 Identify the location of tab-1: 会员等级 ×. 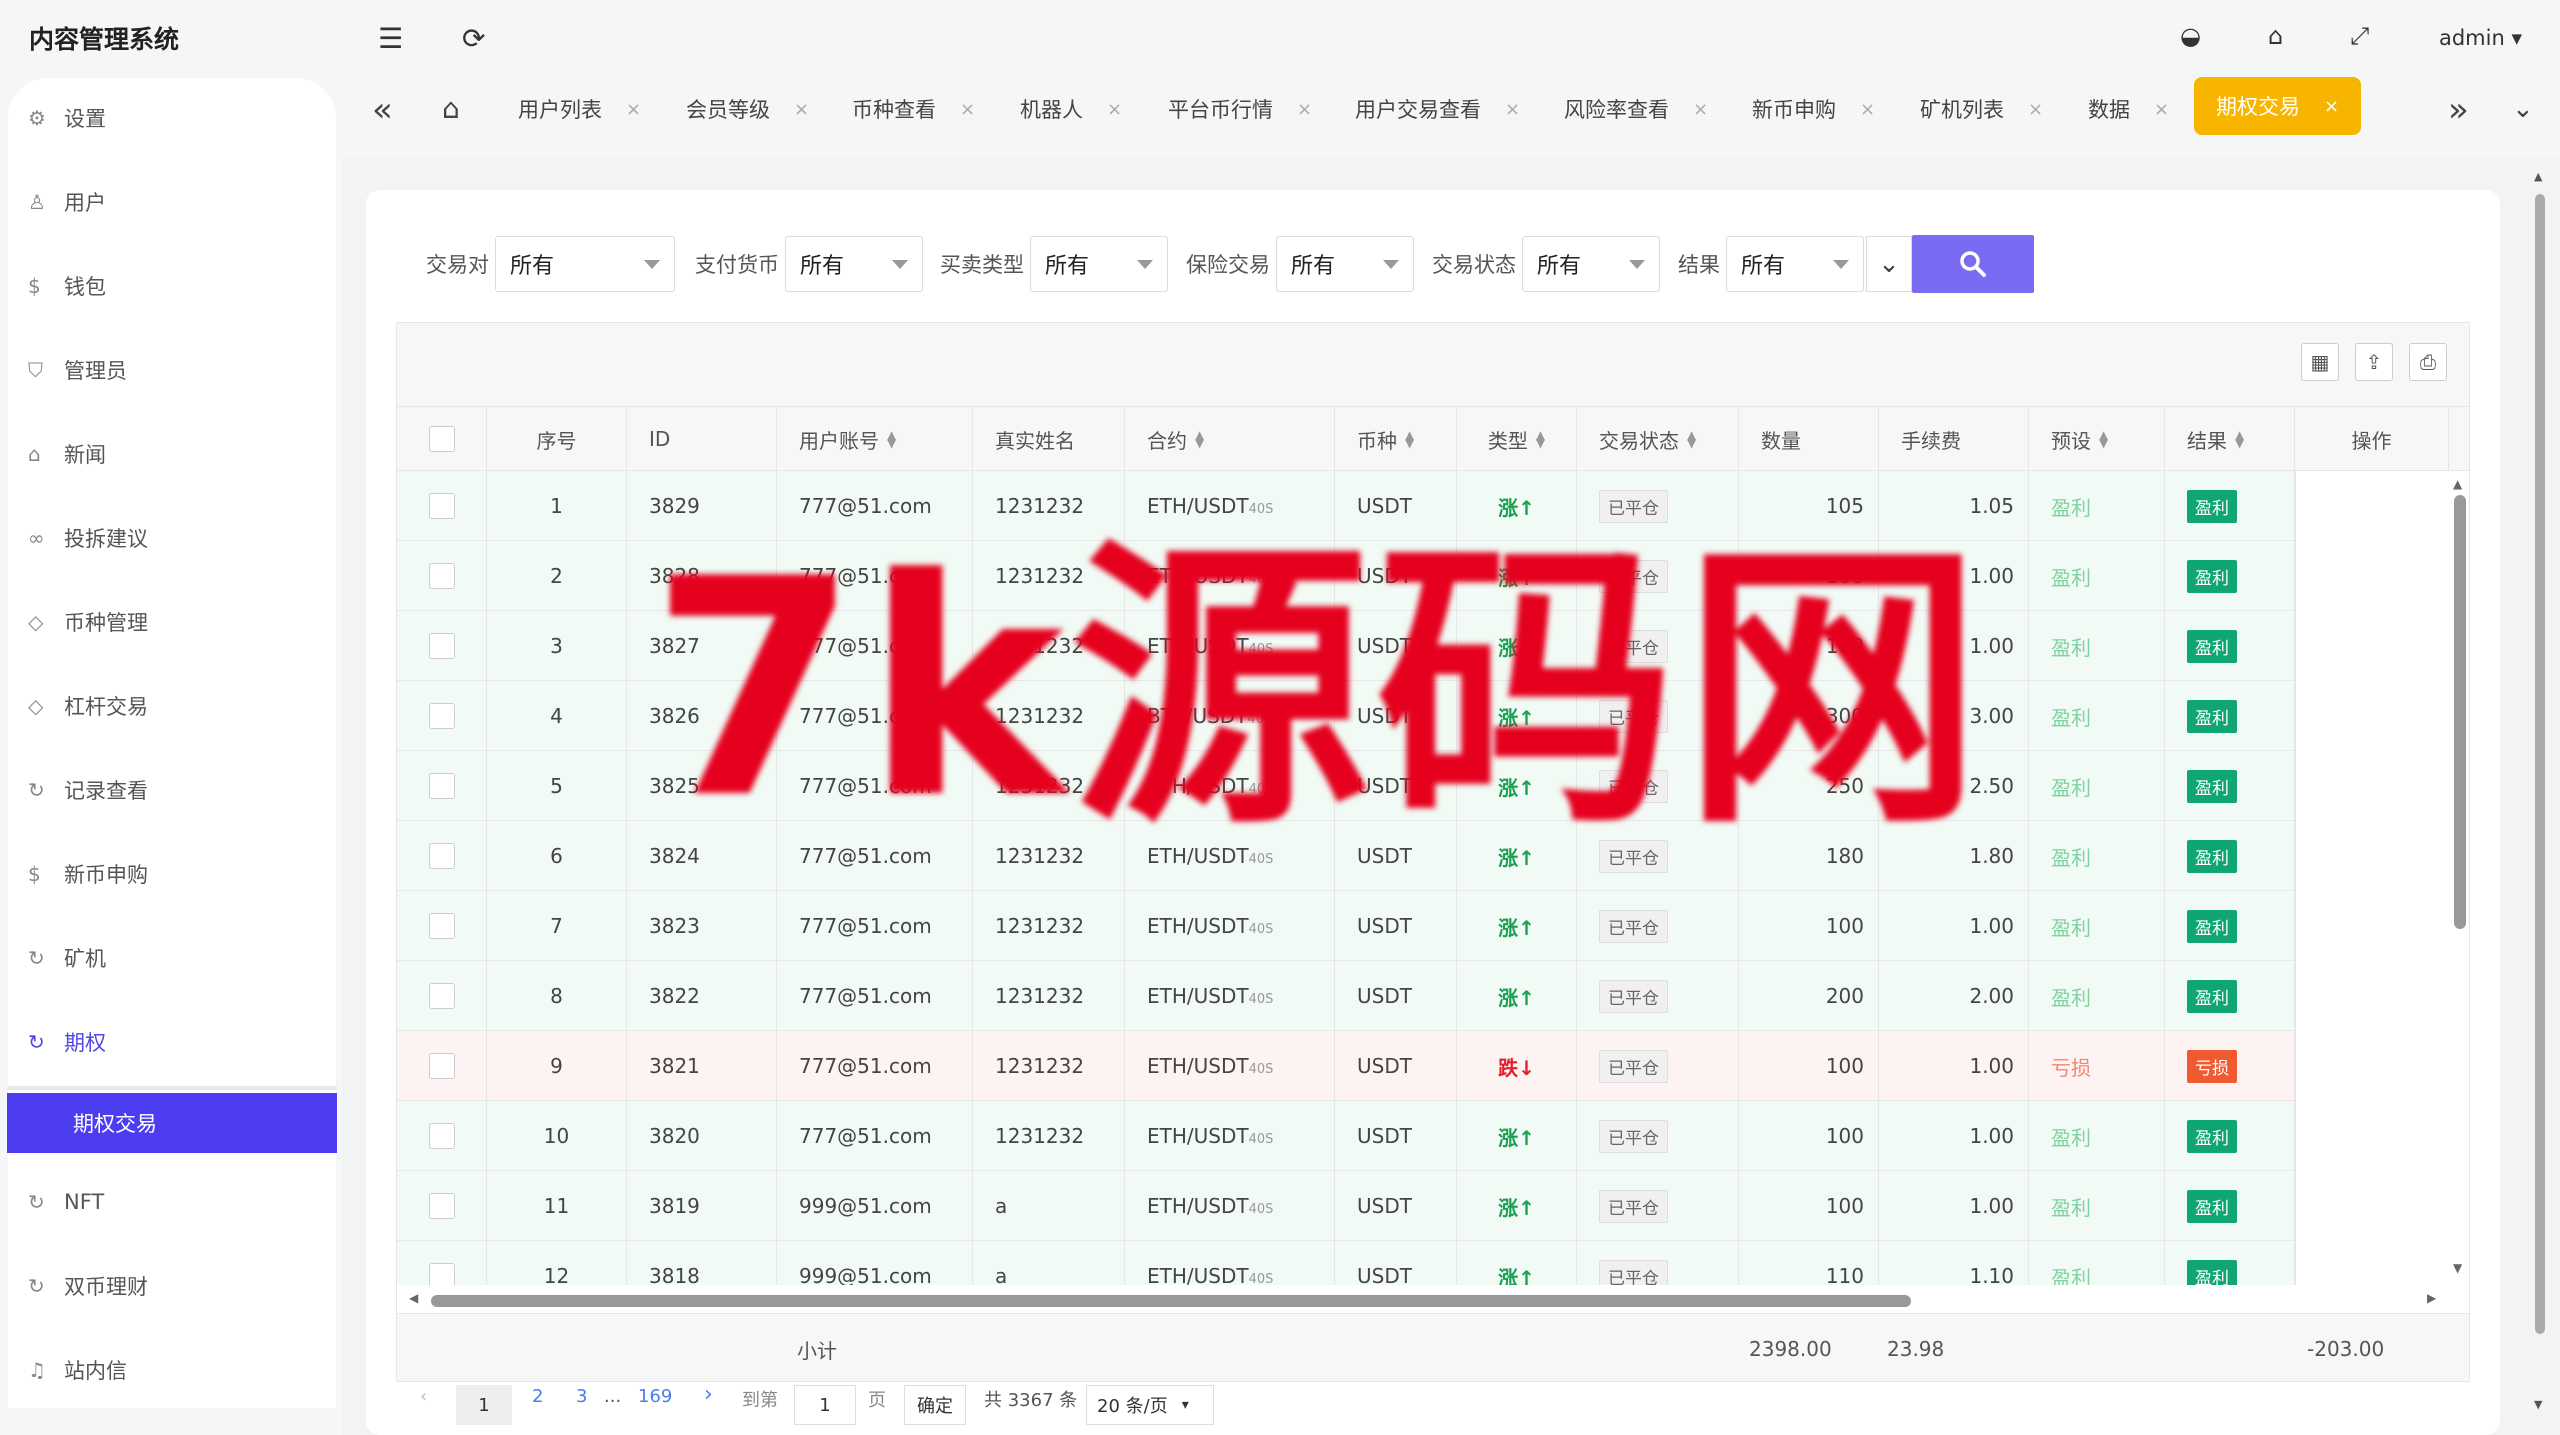
(747, 109).